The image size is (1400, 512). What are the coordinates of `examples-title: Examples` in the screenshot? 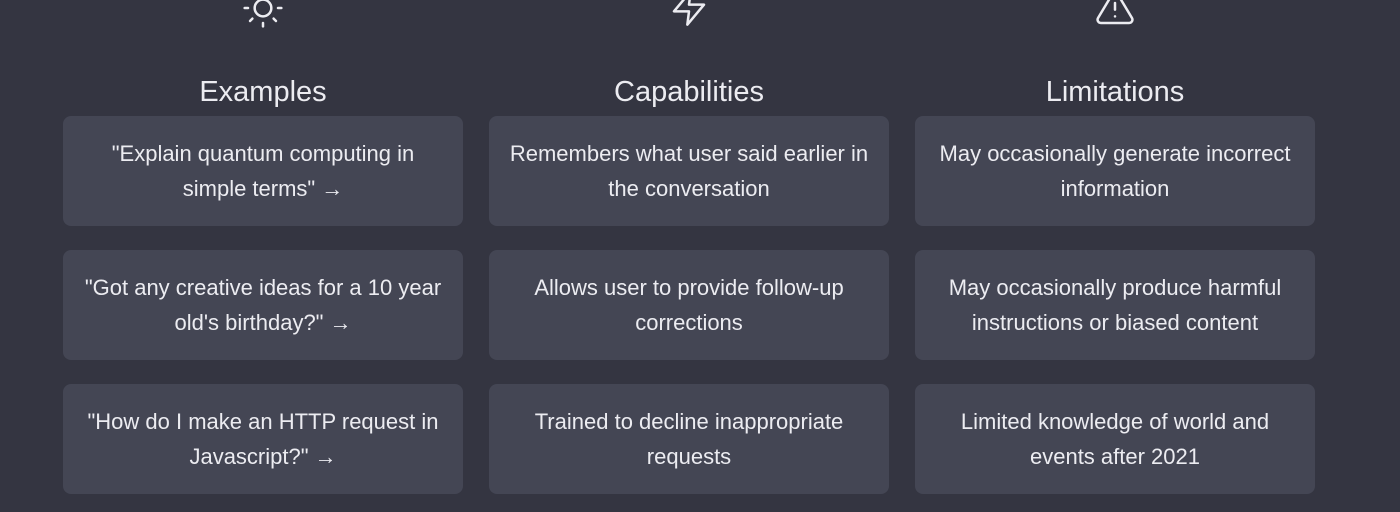 It's located at (263, 92).